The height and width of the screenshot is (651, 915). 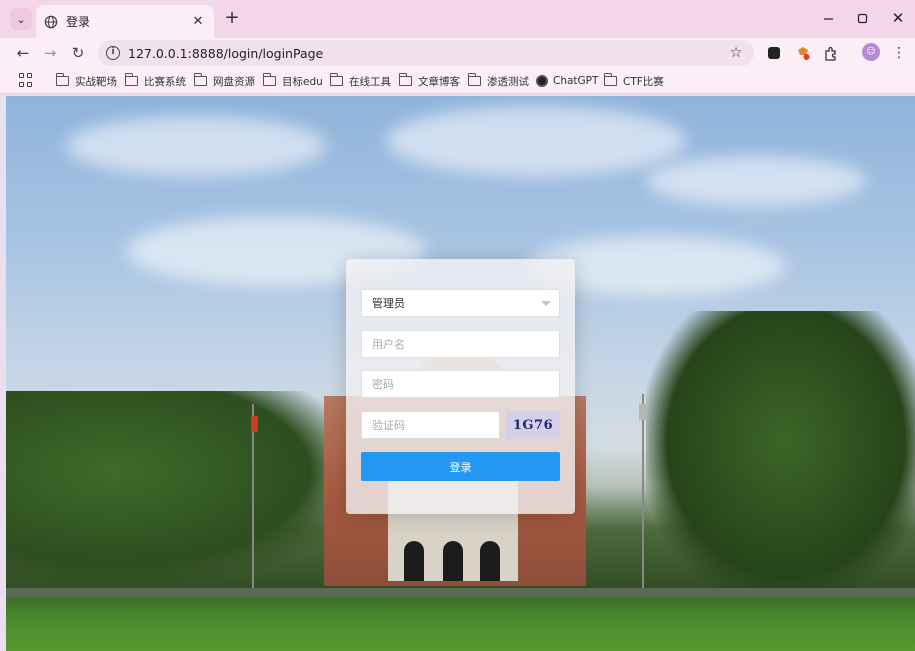 I want to click on url-text: 127.0.0.1:8888/login/loginPage, so click(x=427, y=53).